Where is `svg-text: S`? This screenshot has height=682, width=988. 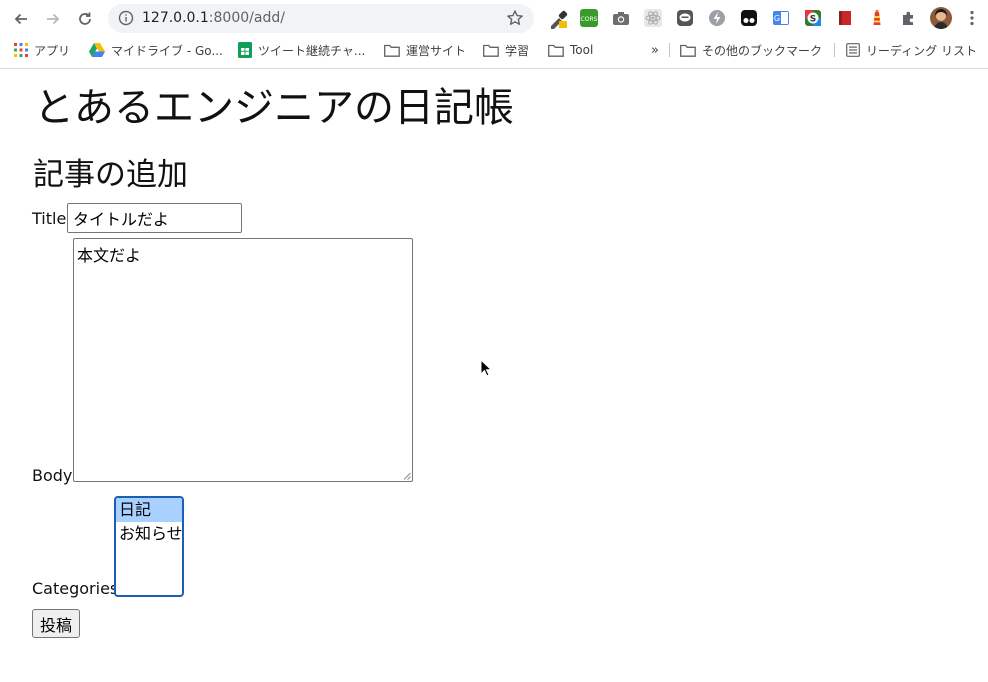 svg-text: S is located at coordinates (813, 20).